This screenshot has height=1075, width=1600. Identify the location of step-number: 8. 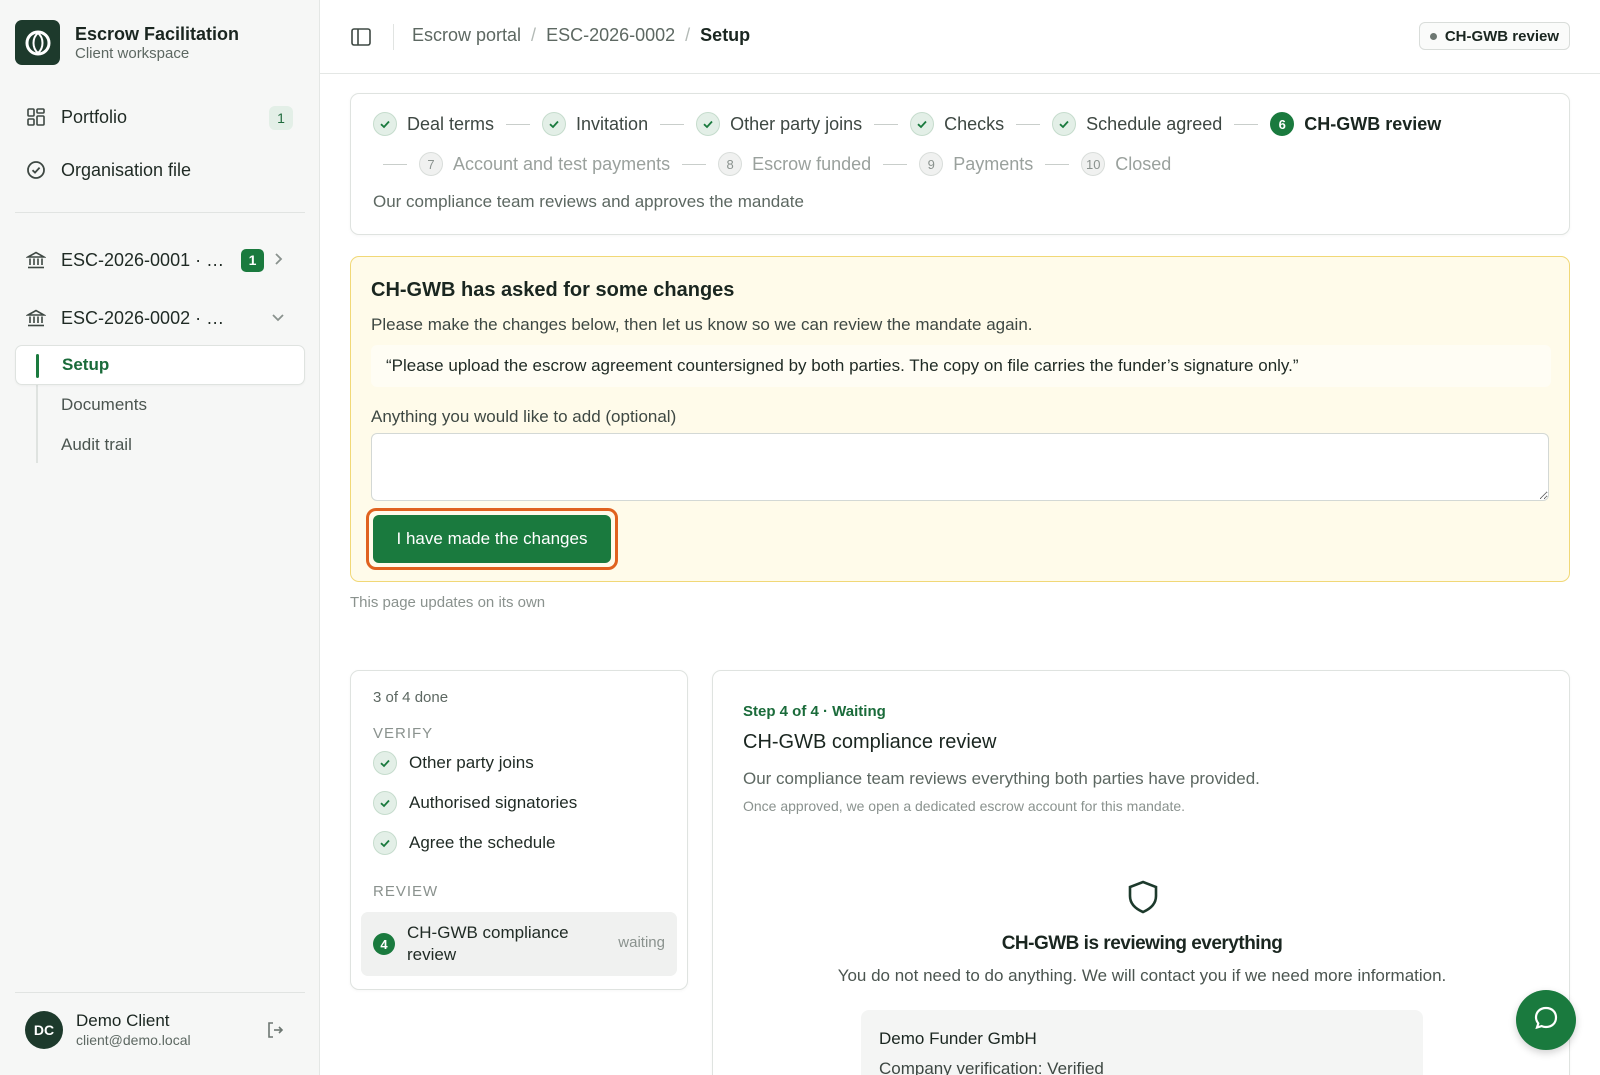
(730, 164).